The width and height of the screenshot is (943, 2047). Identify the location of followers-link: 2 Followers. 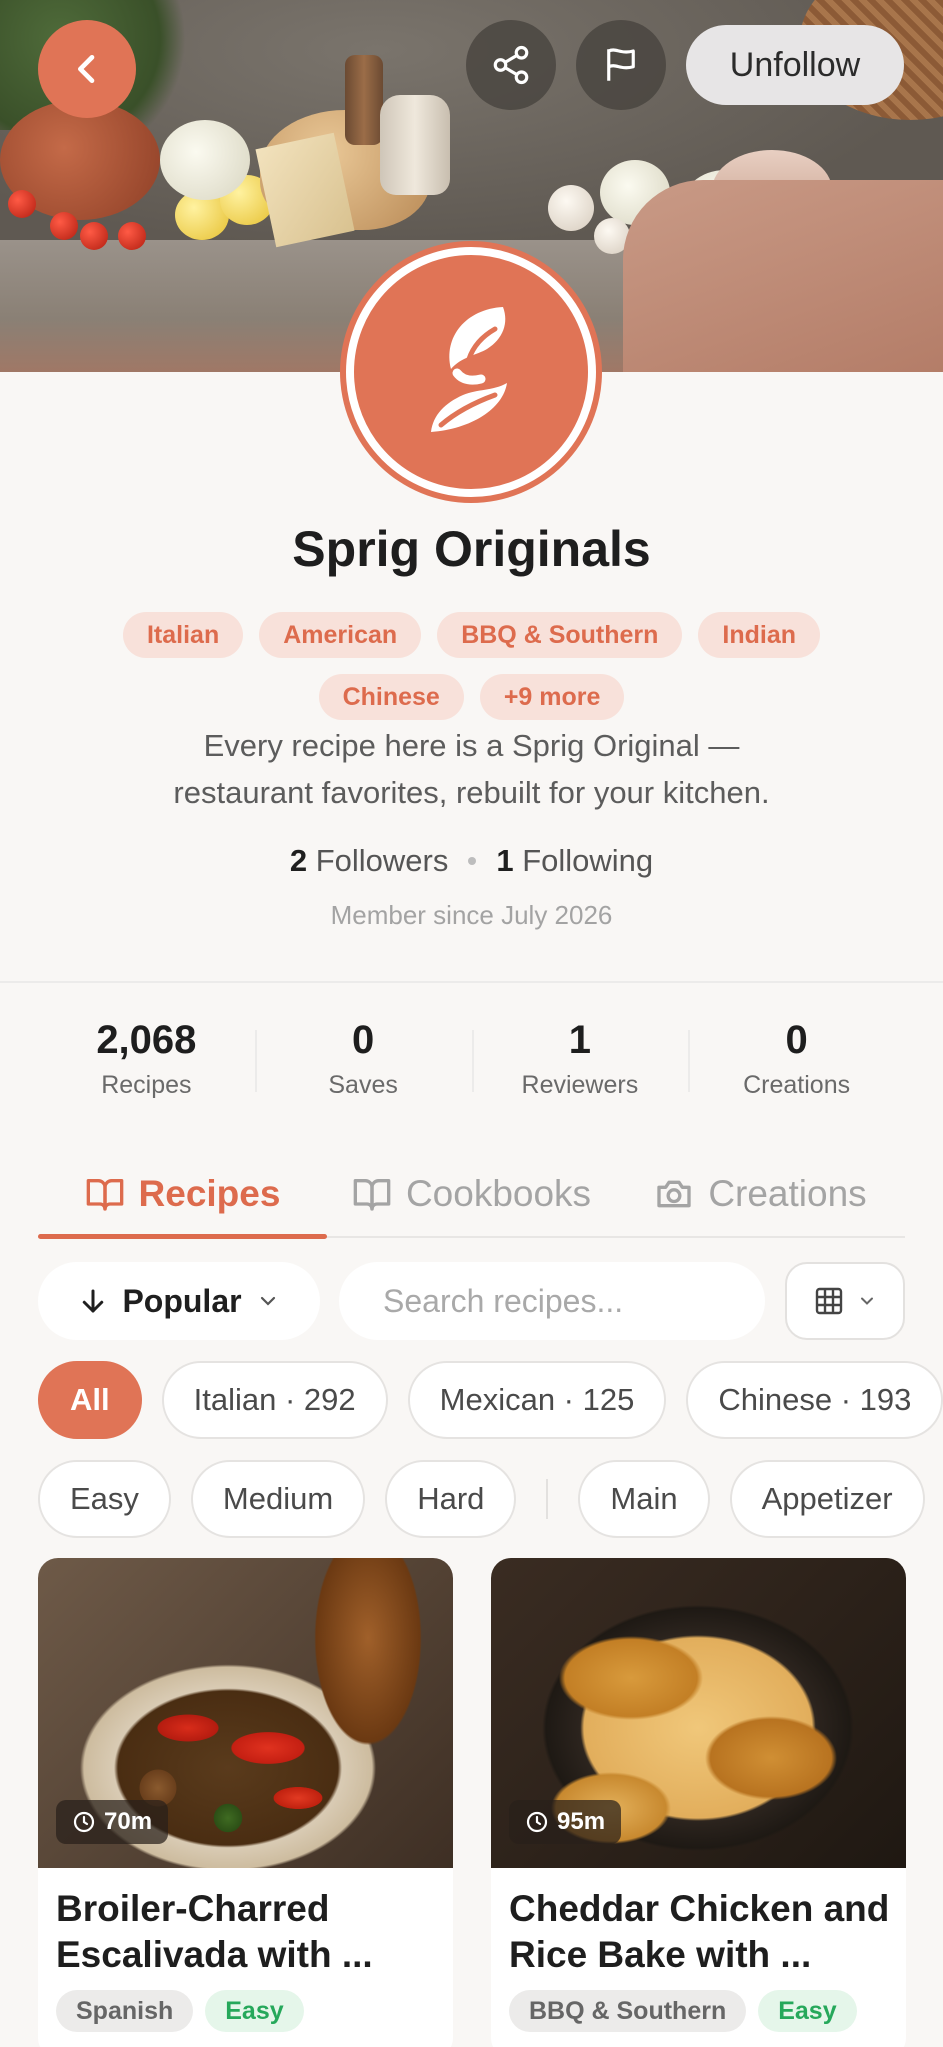
(369, 861).